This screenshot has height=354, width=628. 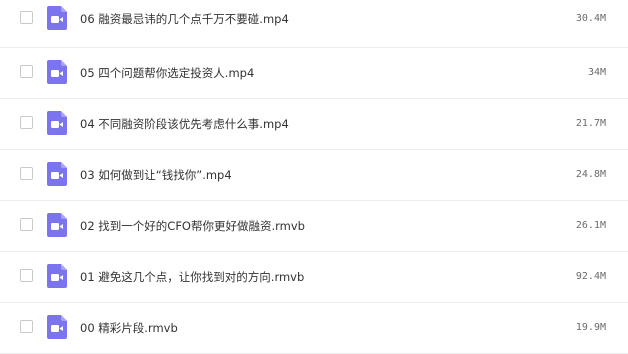 What do you see at coordinates (192, 277) in the screenshot?
I see `file-name: 01 避免这几个点，让你找到对的方向.rmvb` at bounding box center [192, 277].